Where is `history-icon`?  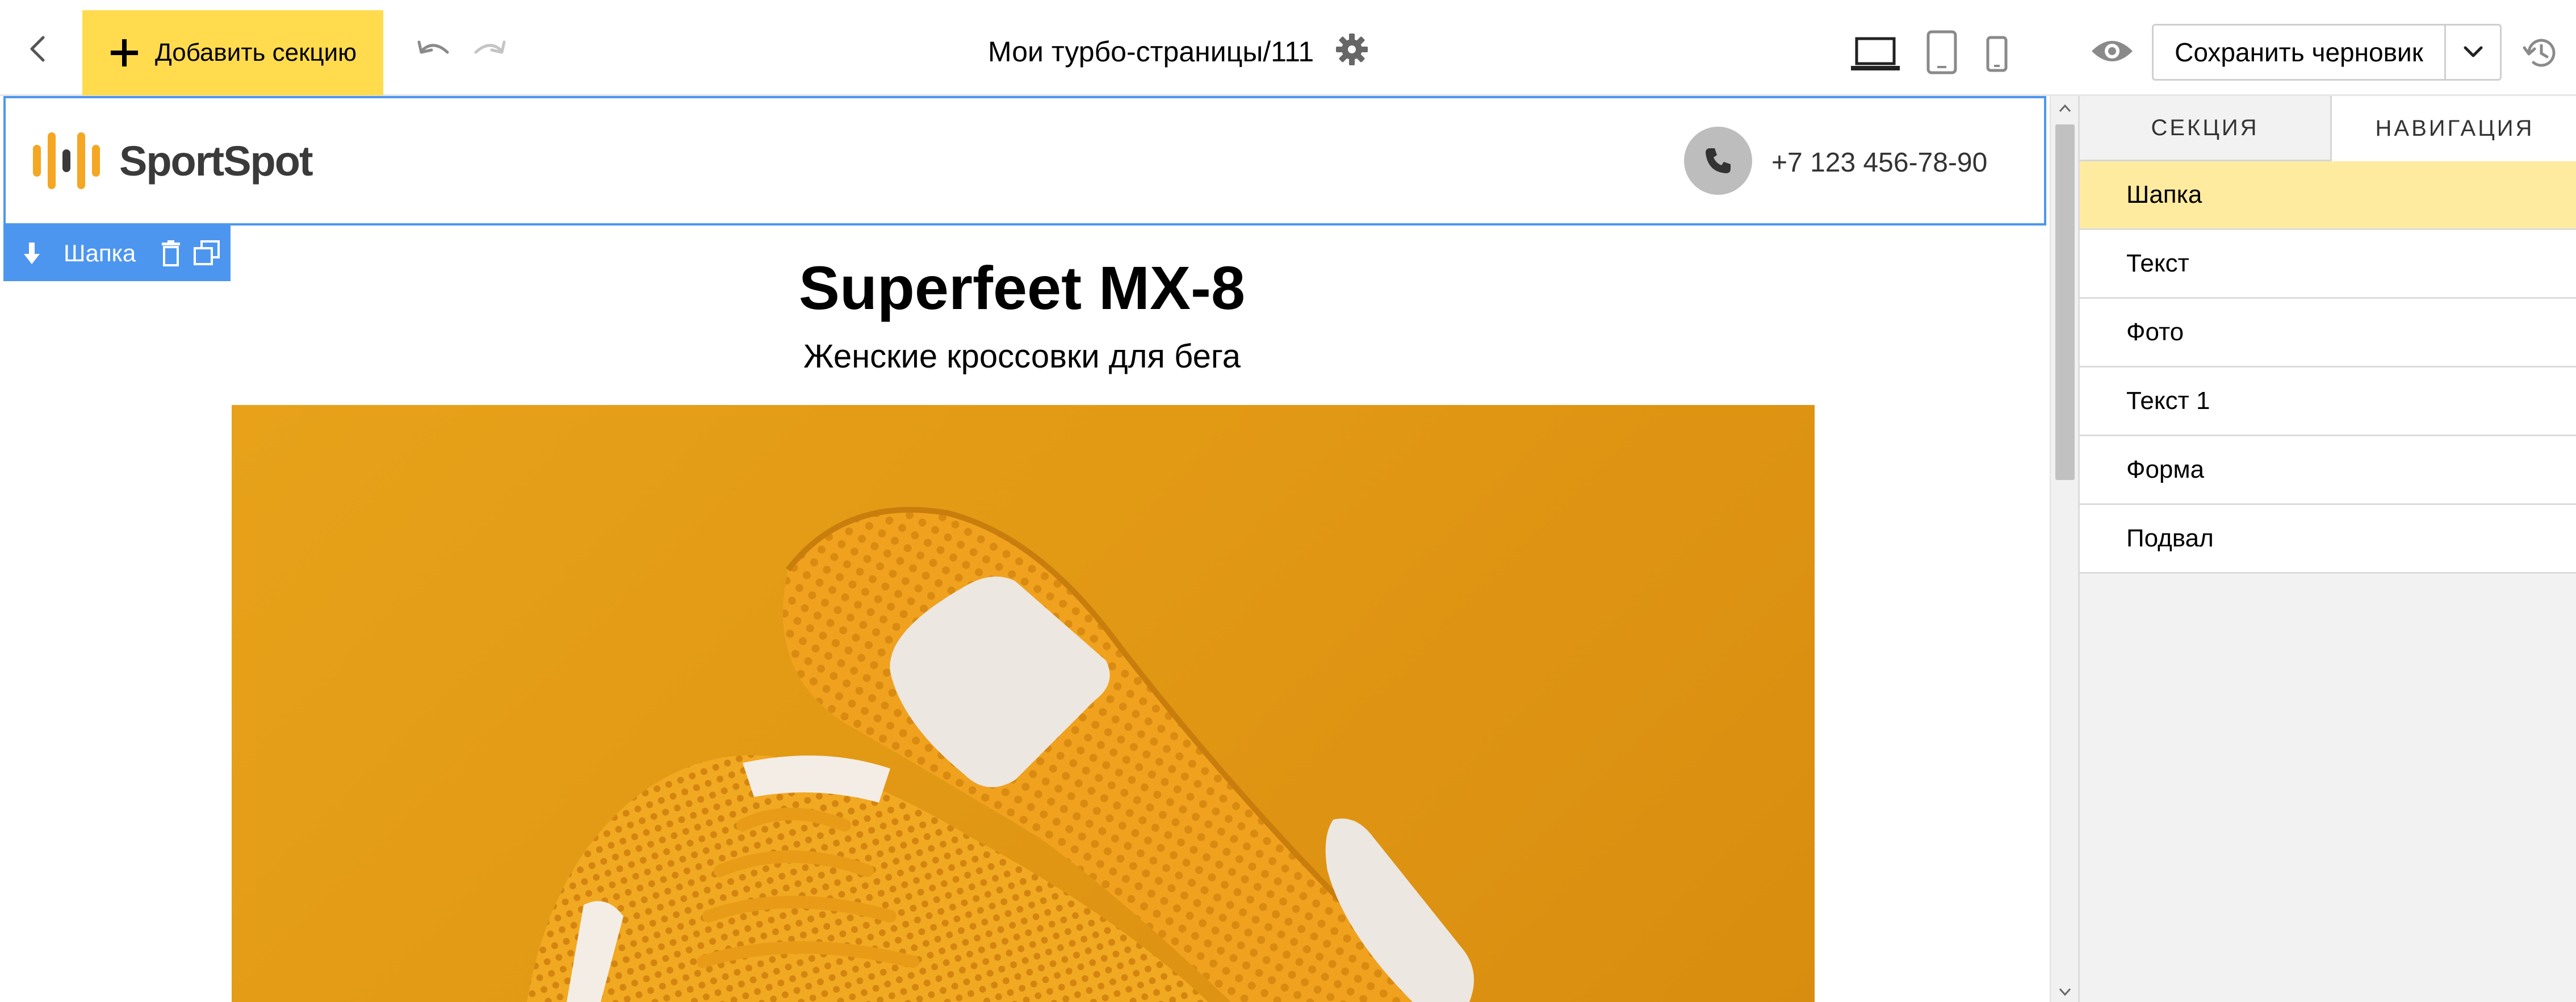 history-icon is located at coordinates (2541, 53).